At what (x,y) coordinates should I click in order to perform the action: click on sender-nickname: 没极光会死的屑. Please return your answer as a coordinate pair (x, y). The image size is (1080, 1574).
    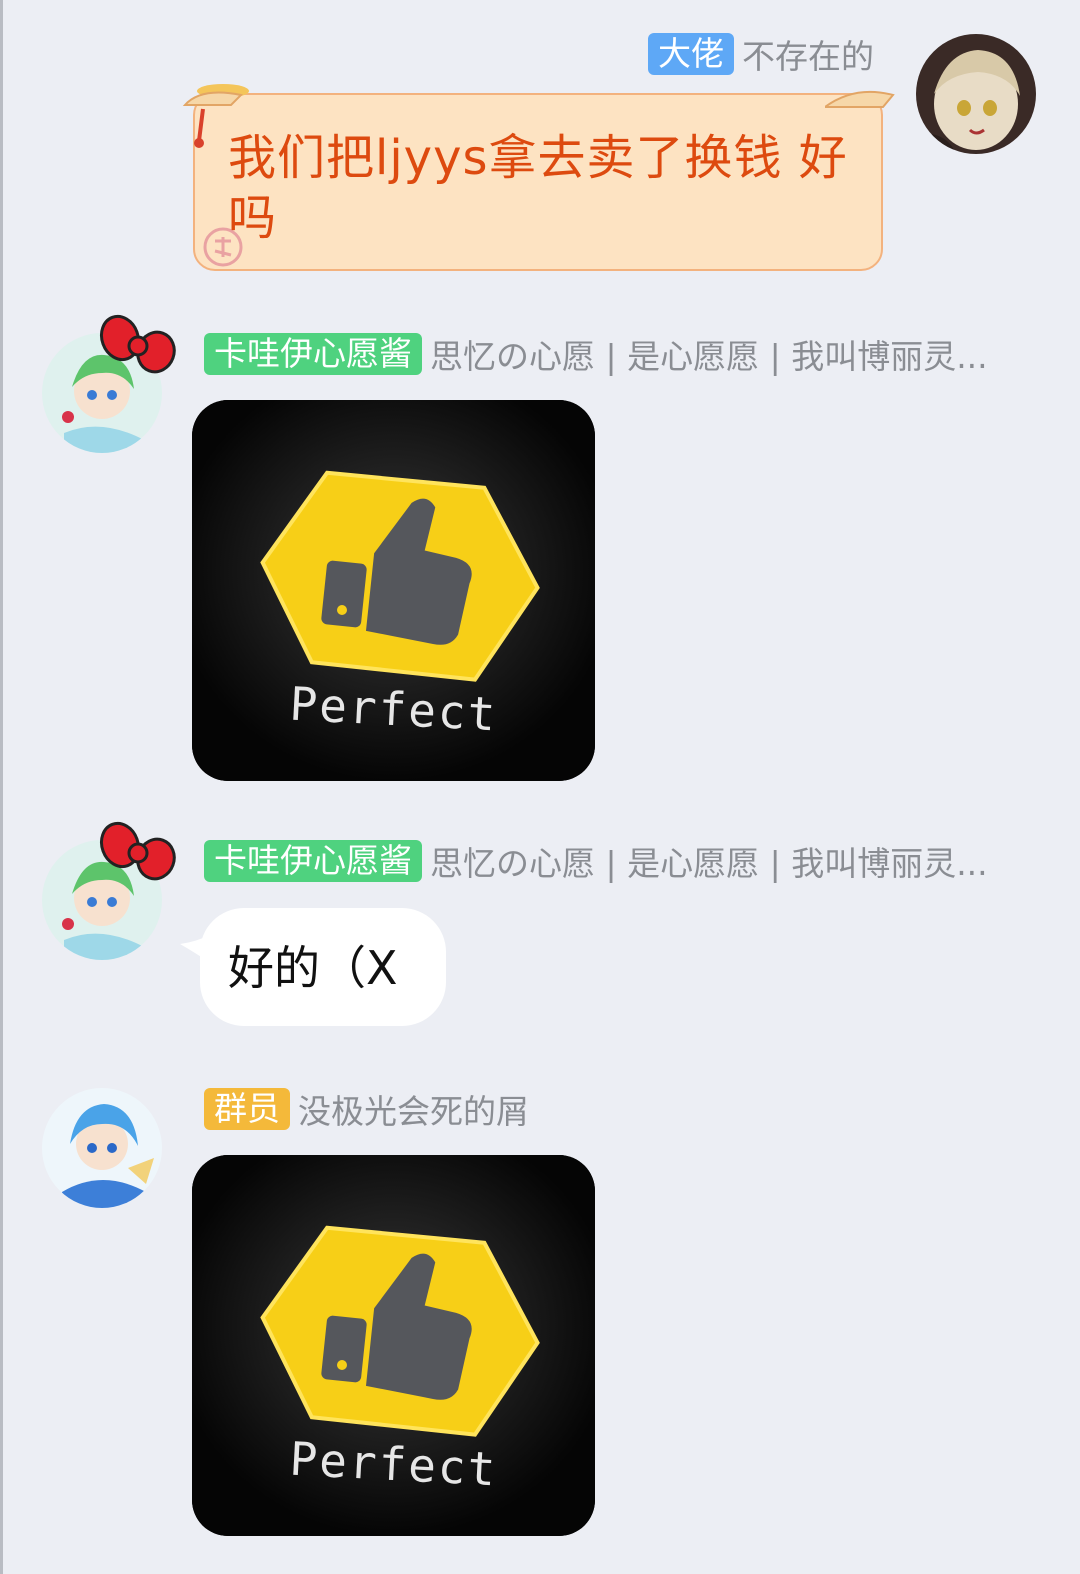
    Looking at the image, I should click on (413, 1109).